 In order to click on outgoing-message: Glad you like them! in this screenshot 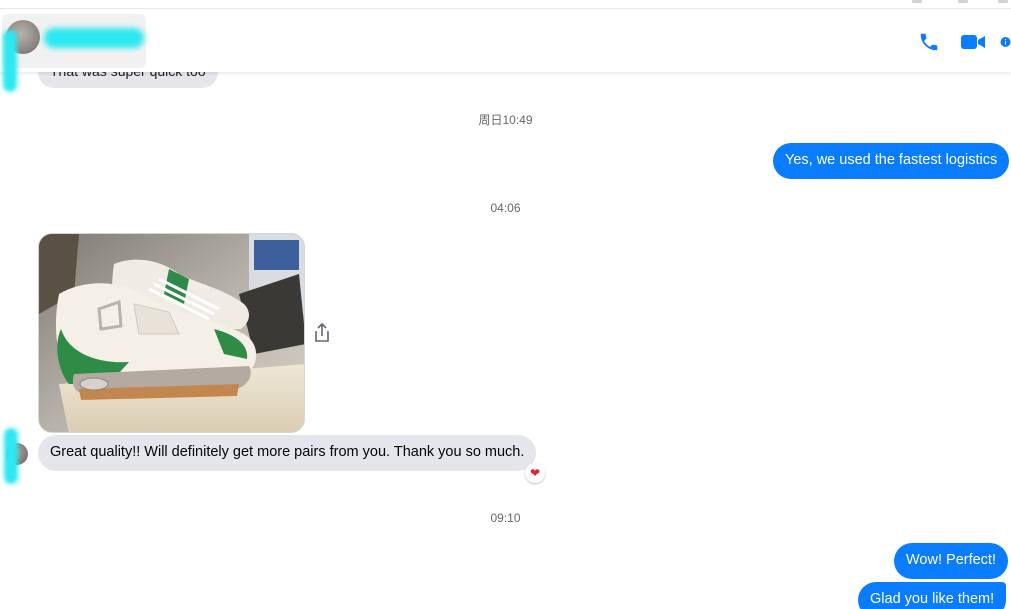, I will do `click(932, 595)`.